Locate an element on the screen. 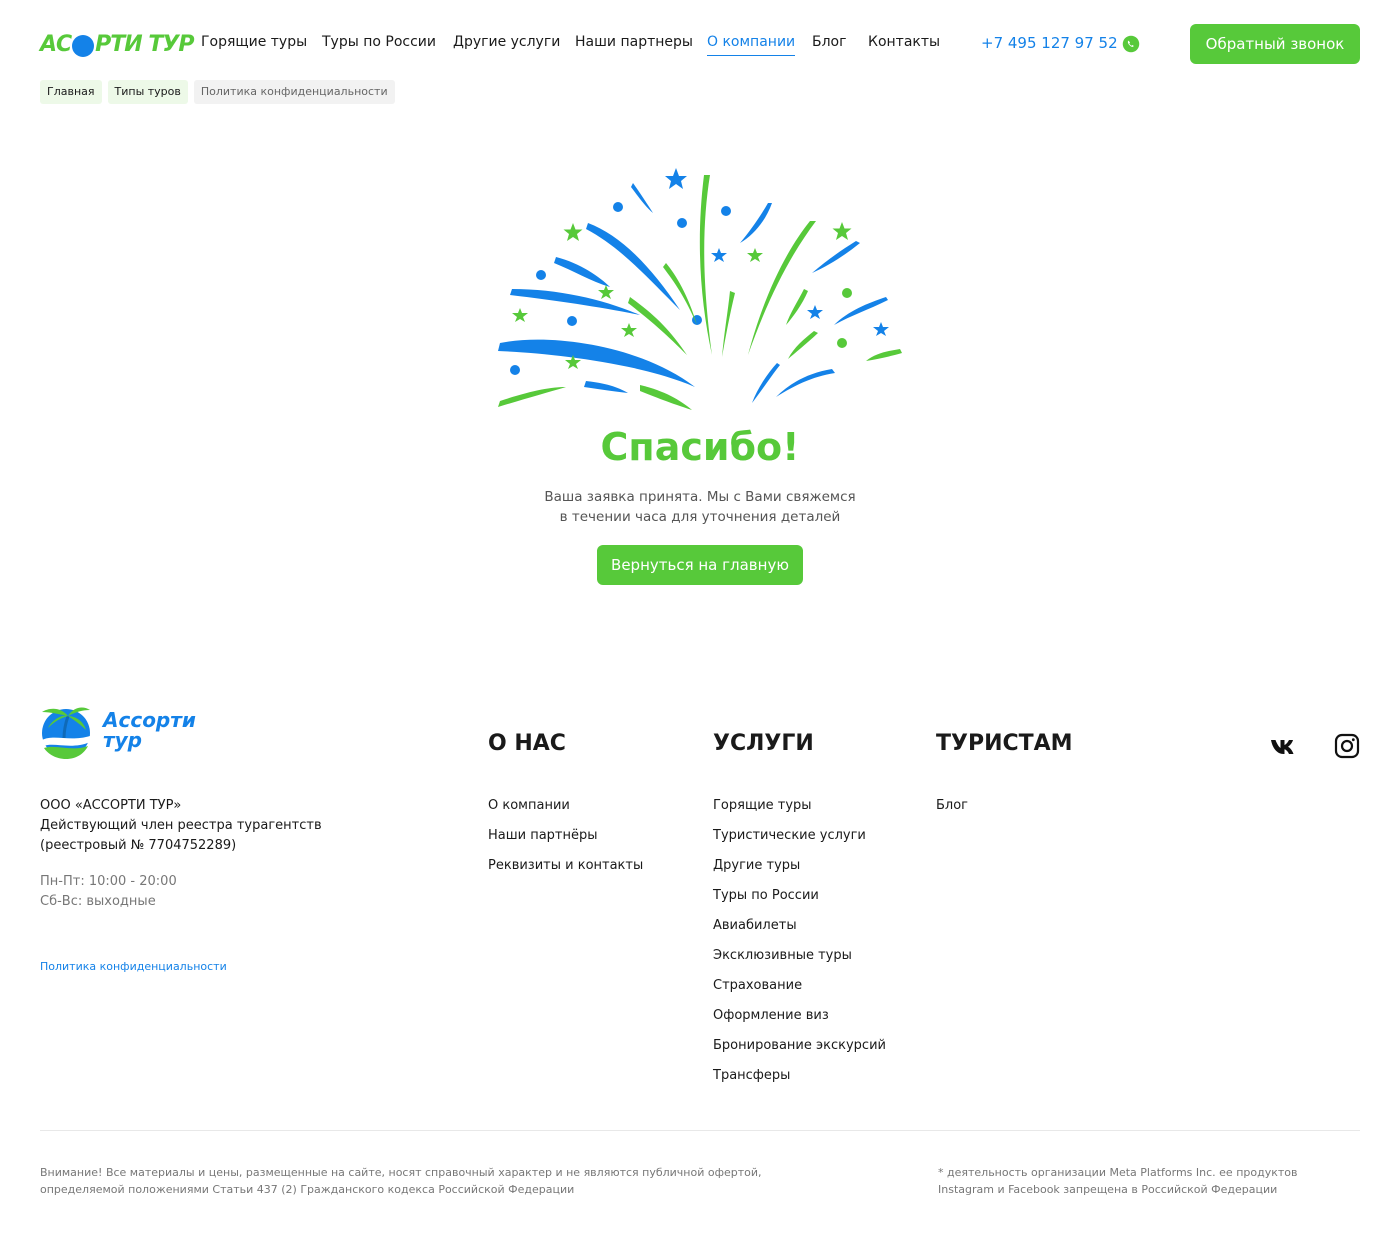  footer-link: Другие туры is located at coordinates (799, 871).